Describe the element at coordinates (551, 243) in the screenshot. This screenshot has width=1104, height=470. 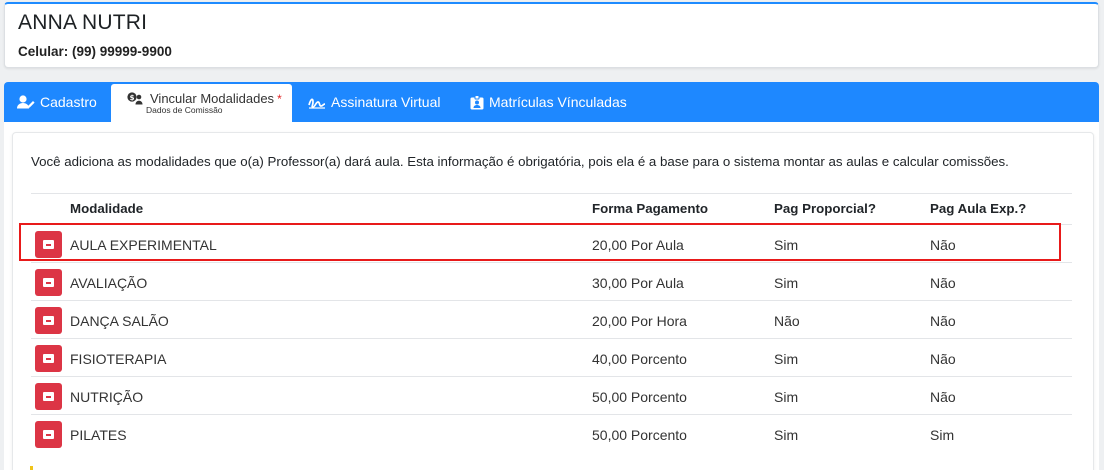
I see `table-row: AULA EXPERIMENTAL 20,00 Por Aula Sim Não` at that location.